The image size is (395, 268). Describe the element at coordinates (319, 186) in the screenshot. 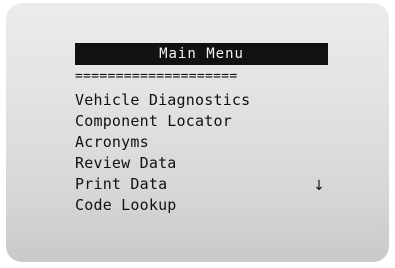

I see `scroll-down-arrow-icon: ↓` at that location.